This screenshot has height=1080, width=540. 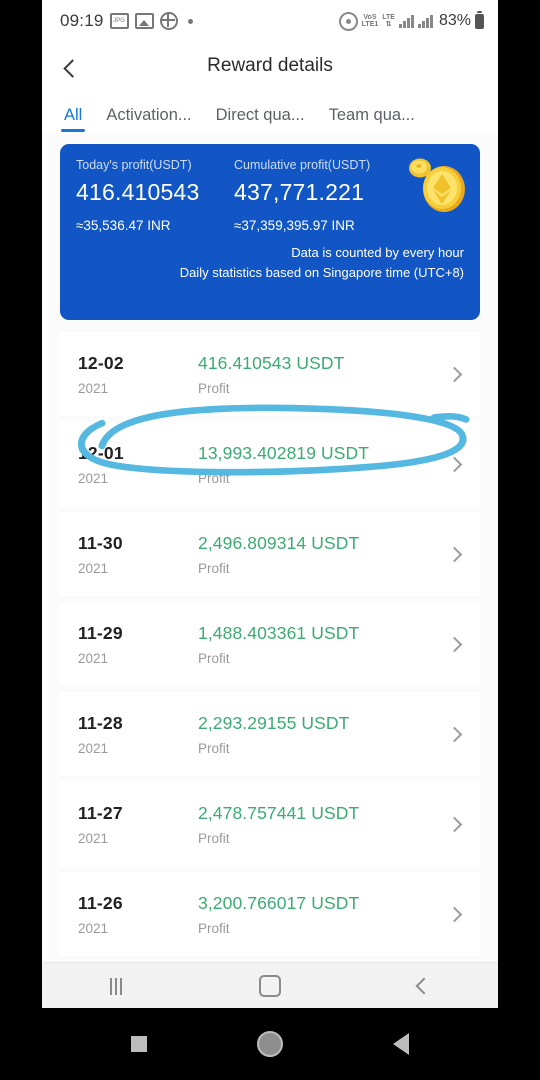 I want to click on table-row: 12-02 2021 416.410543 USDT Profit, so click(x=270, y=374).